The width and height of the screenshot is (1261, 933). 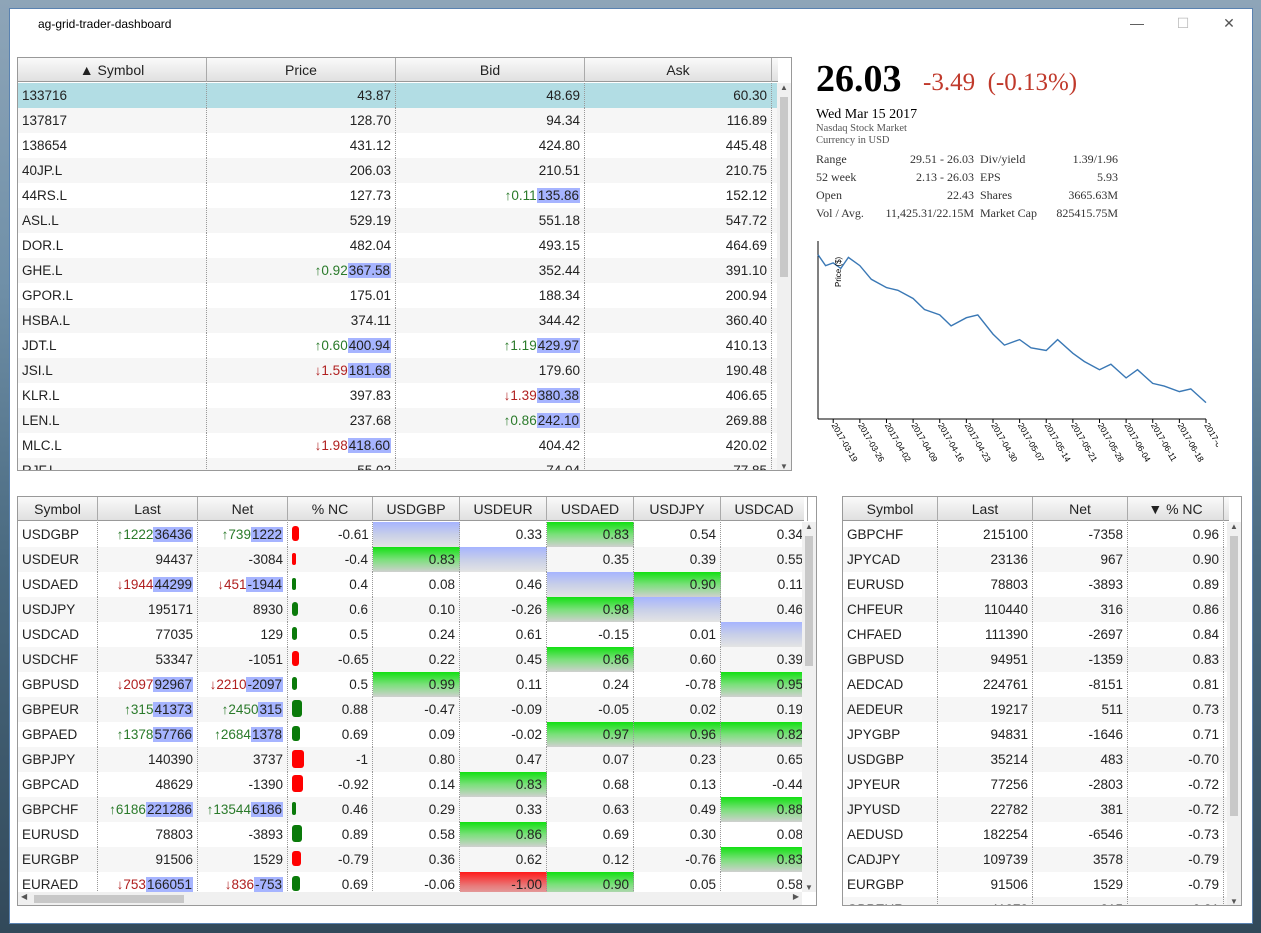 I want to click on table-row: GBPUSD 94951 -1359 0.83, so click(x=1035, y=659).